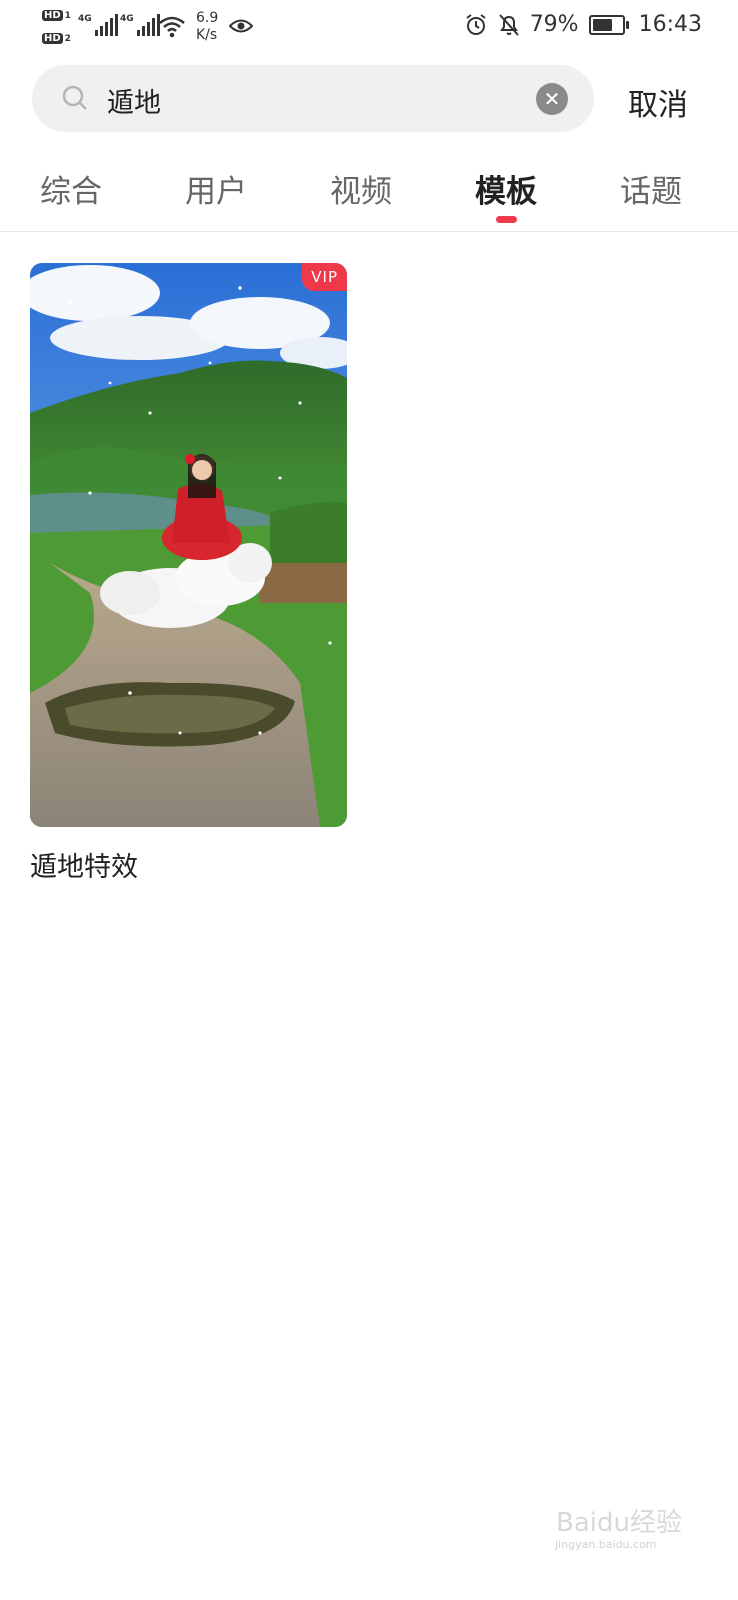 Image resolution: width=738 pixels, height=1600 pixels. I want to click on hd-indicator-1: HD 1, so click(56, 15).